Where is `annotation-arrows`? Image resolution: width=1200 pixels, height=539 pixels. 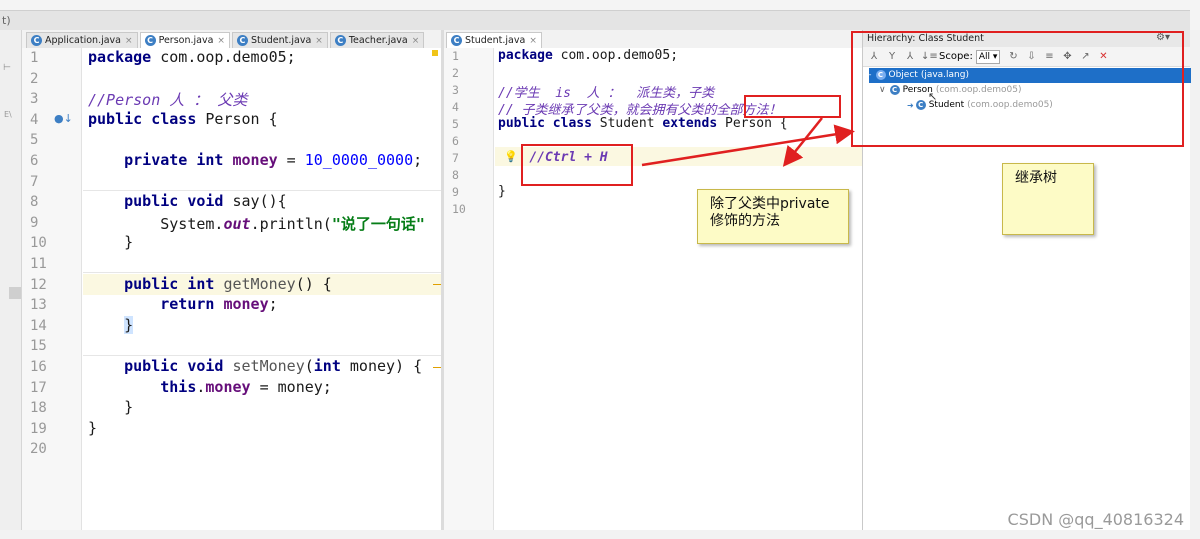
annotation-arrows is located at coordinates (748, 142).